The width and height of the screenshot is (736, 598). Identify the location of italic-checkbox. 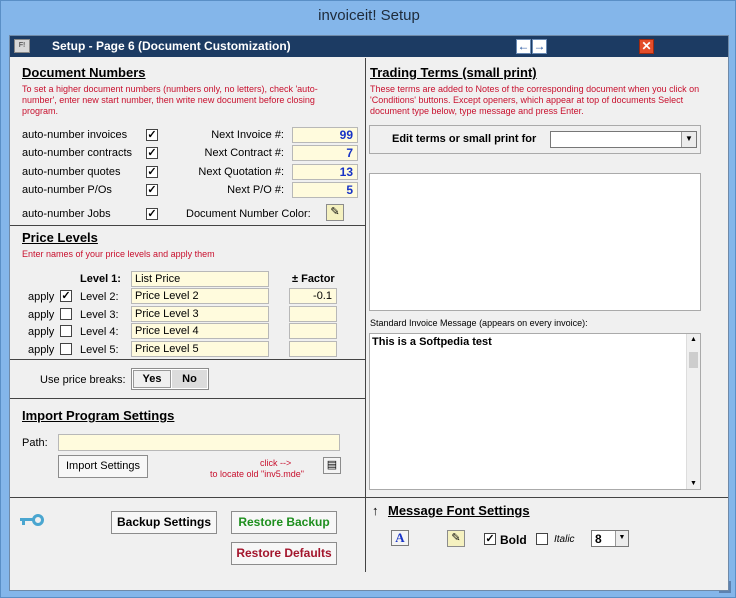
(542, 539).